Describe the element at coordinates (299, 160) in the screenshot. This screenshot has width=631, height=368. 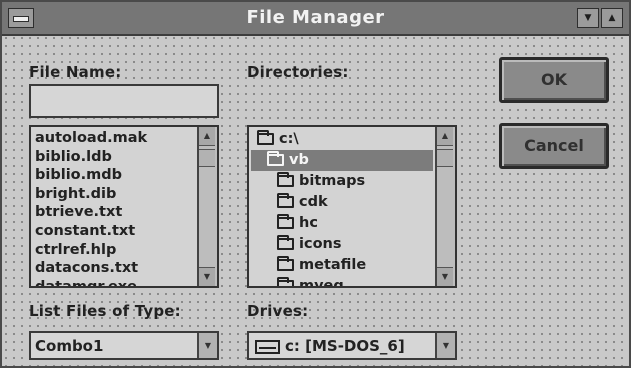
I see `directory-item-label: vb` at that location.